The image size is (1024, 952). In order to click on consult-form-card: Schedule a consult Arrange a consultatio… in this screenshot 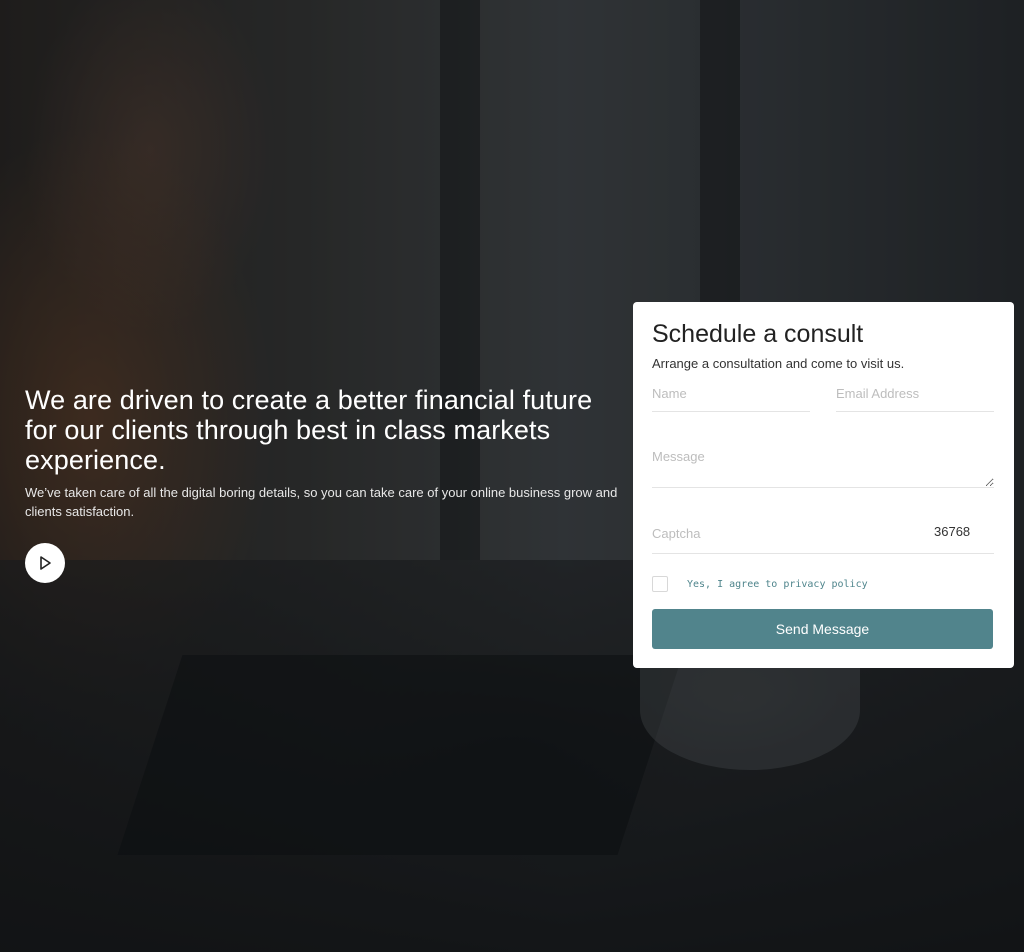, I will do `click(823, 485)`.